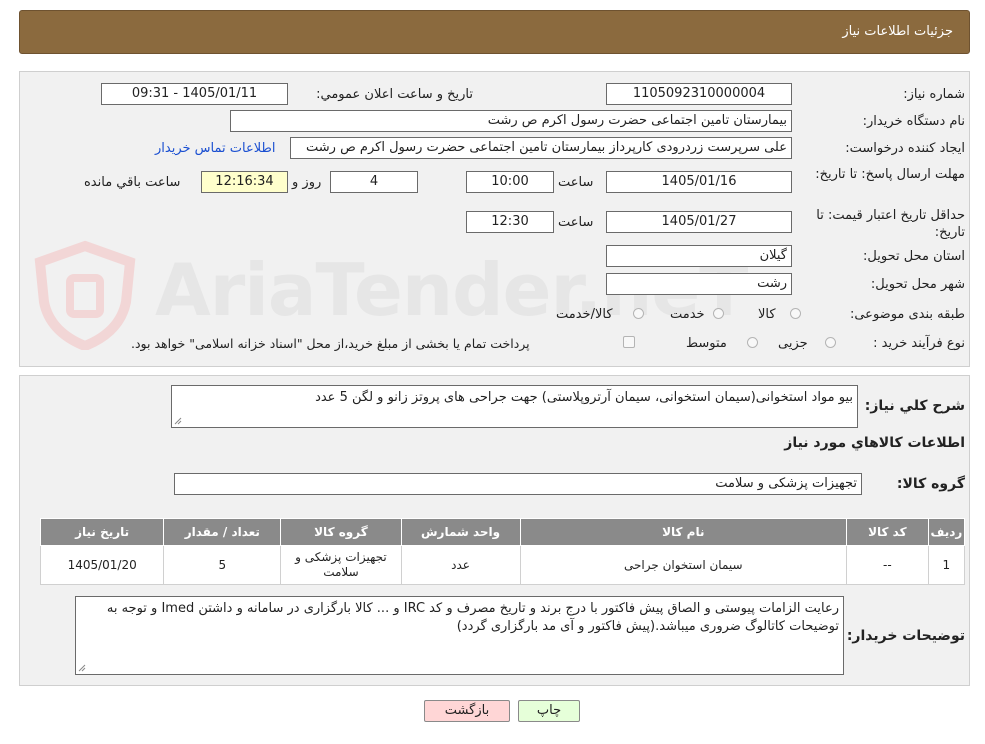 This screenshot has height=744, width=985. Describe the element at coordinates (132, 182) in the screenshot. I see `remaining-time-label: ساعت باقي مانده` at that location.